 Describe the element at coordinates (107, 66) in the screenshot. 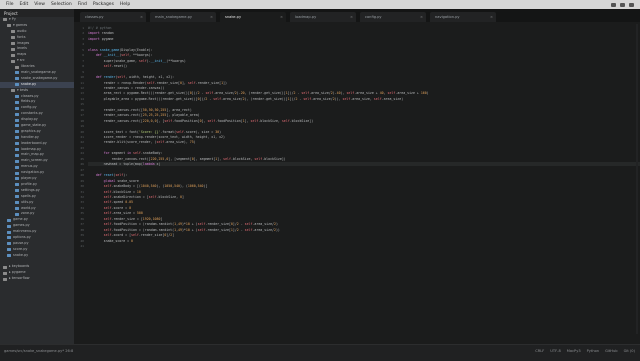

I see `code-line: self.reset()` at that location.